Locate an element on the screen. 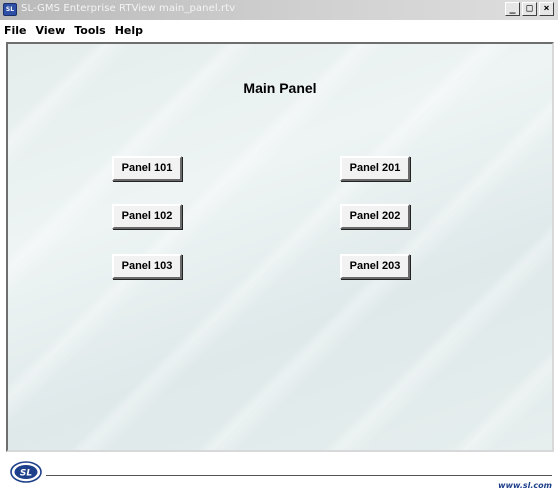 Image resolution: width=558 pixels, height=494 pixels. window-controls: _ □ × is located at coordinates (529, 9).